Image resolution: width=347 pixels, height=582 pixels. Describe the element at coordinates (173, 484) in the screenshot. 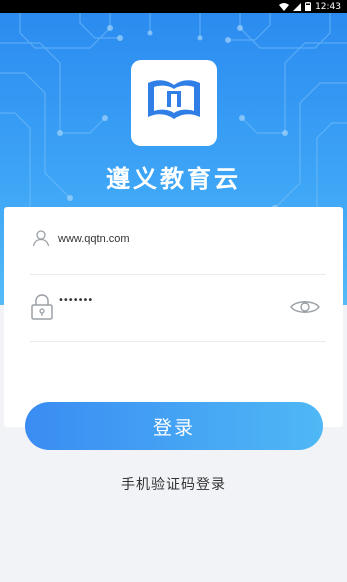

I see `sms-login-link: 手机验证码登录` at that location.